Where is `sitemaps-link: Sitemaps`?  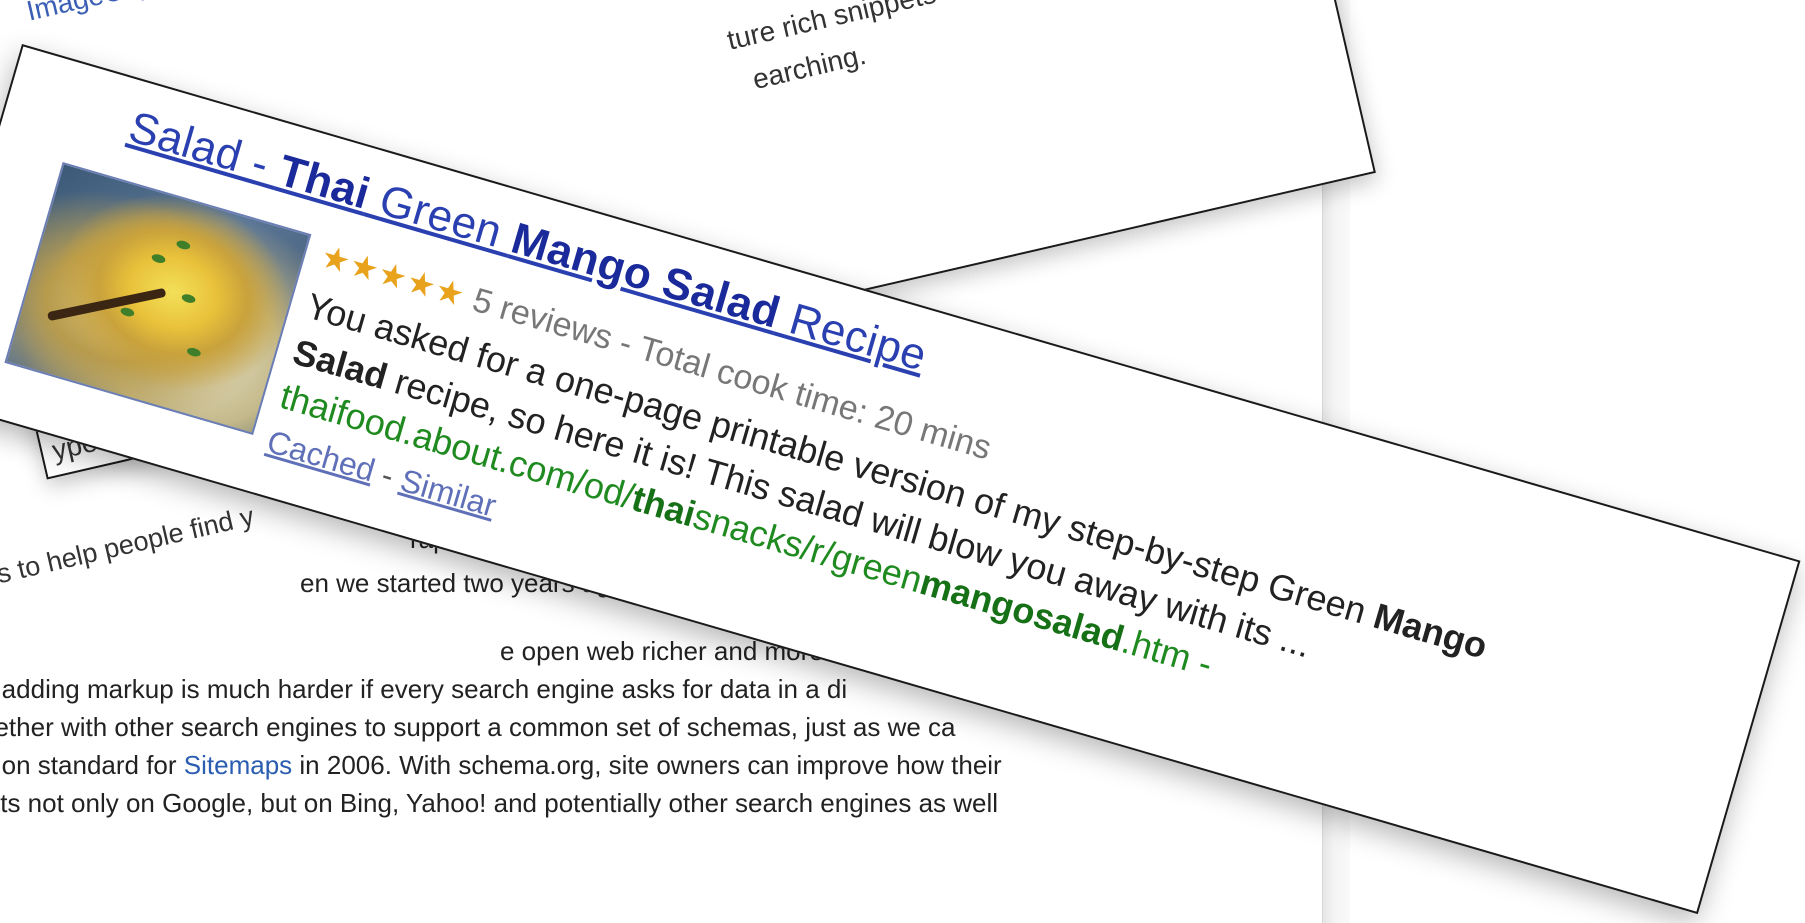
sitemaps-link: Sitemaps is located at coordinates (238, 765).